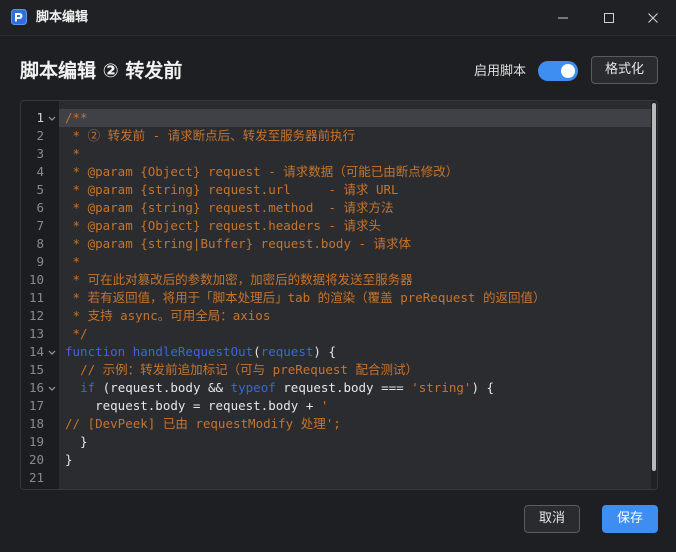  I want to click on title-bar: 脚本编辑, so click(338, 18).